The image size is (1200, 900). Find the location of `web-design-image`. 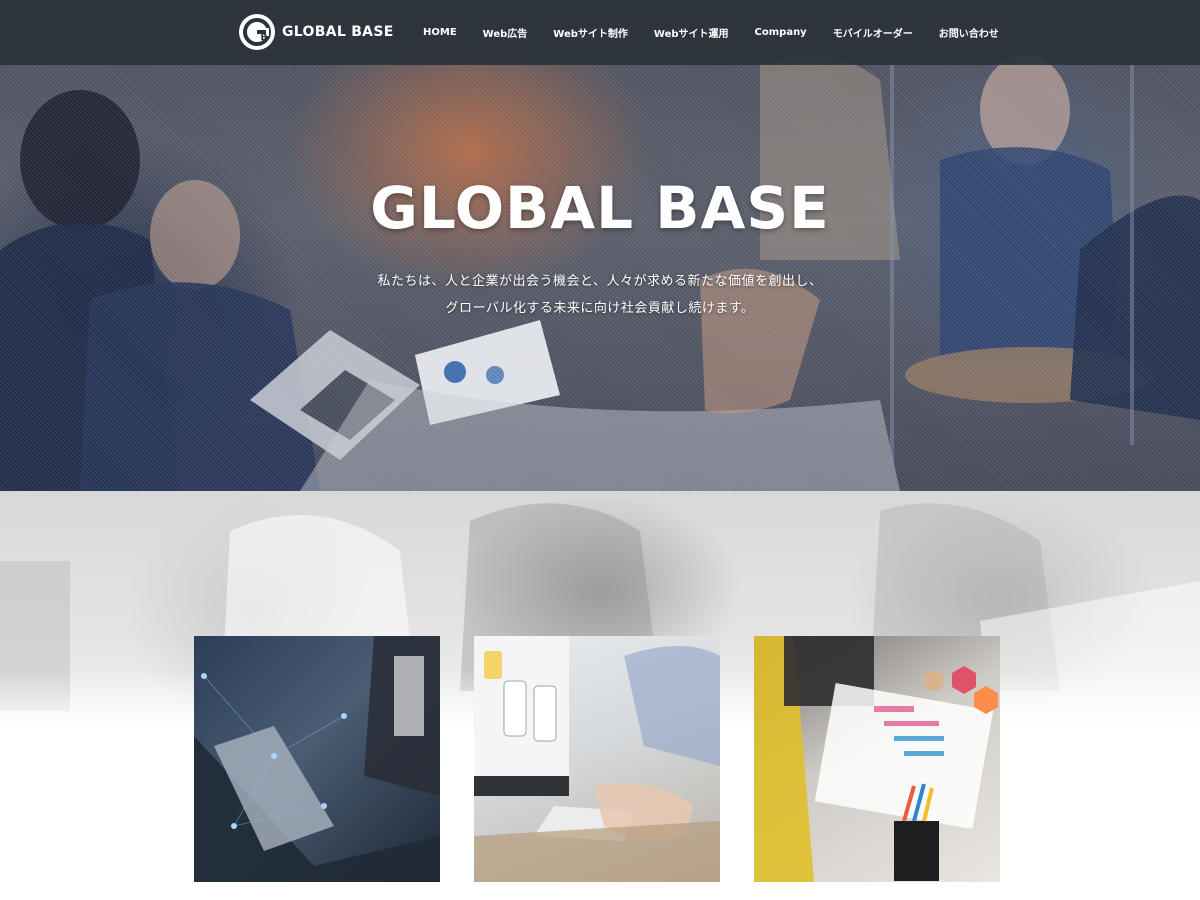

web-design-image is located at coordinates (597, 759).